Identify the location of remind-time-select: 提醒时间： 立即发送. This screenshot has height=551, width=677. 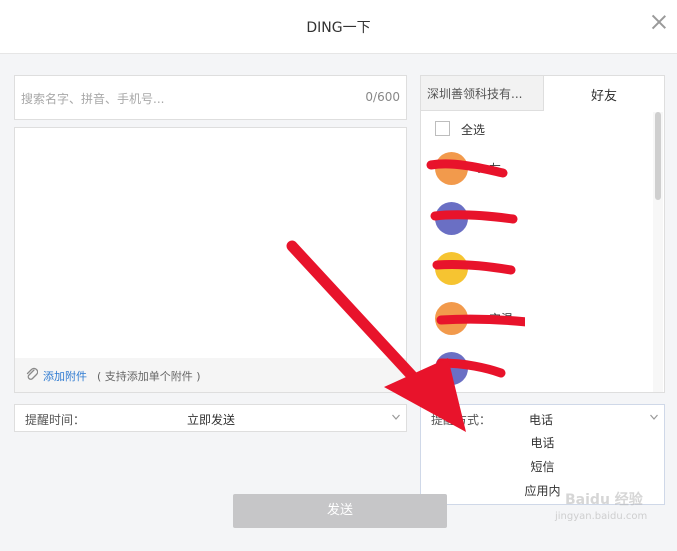
(210, 418).